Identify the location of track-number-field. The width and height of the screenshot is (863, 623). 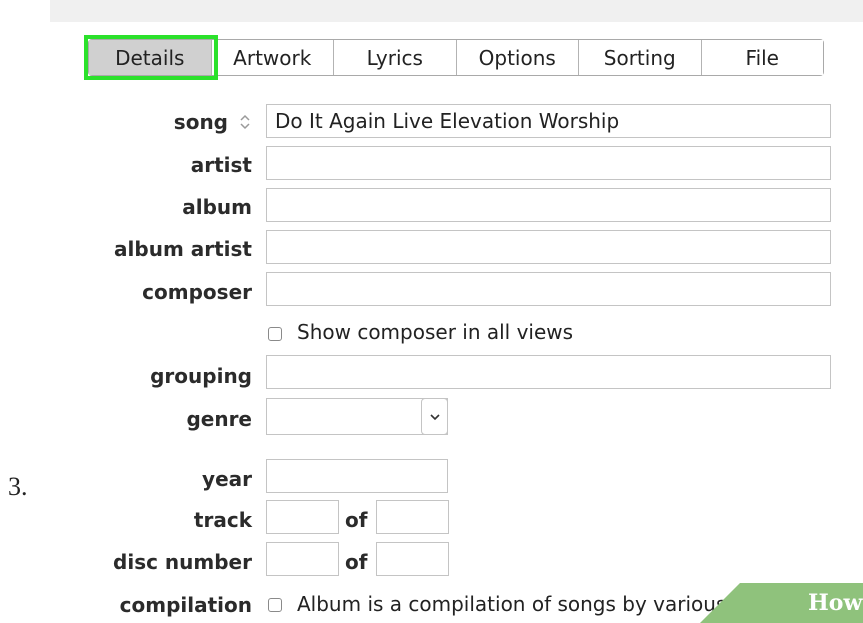
(302, 517).